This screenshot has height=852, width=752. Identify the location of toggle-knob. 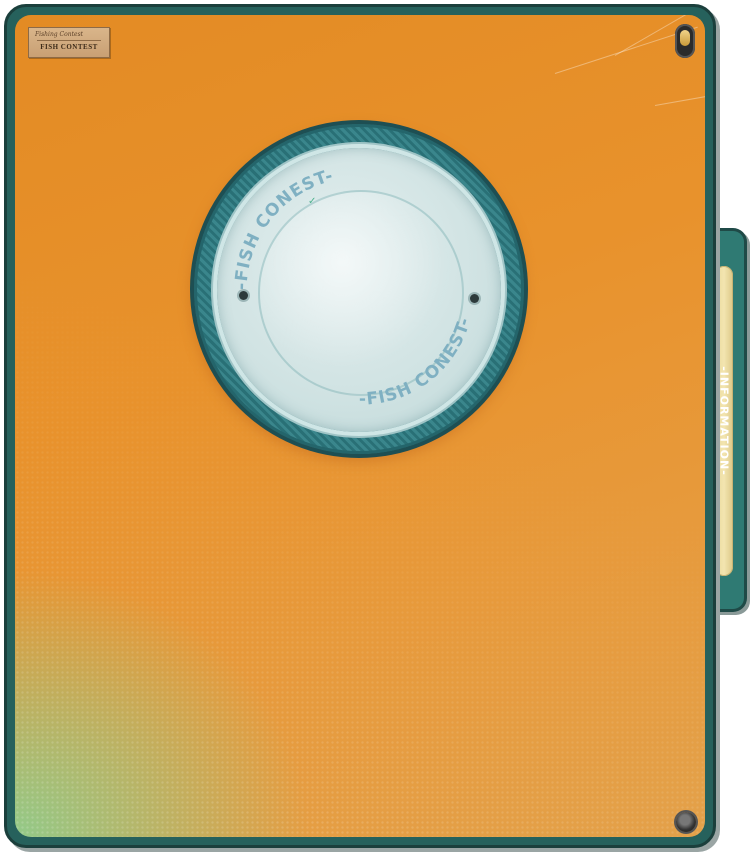
(685, 38).